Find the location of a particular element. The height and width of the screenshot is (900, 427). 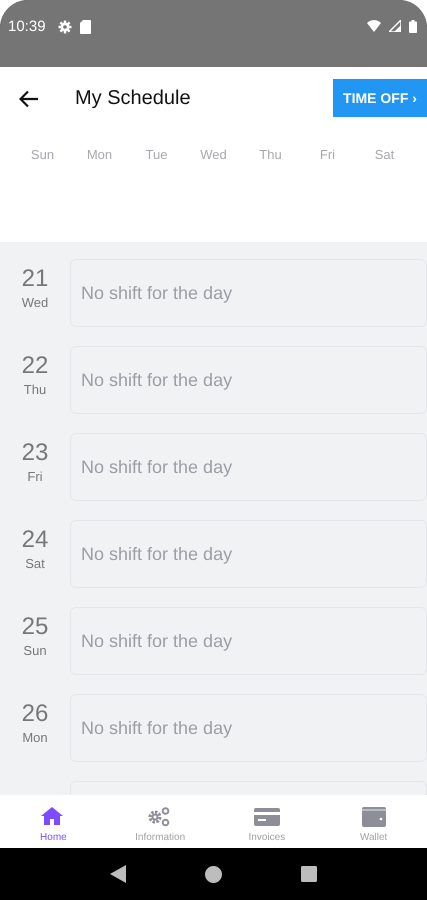

nav-tab: Invoices is located at coordinates (267, 821).